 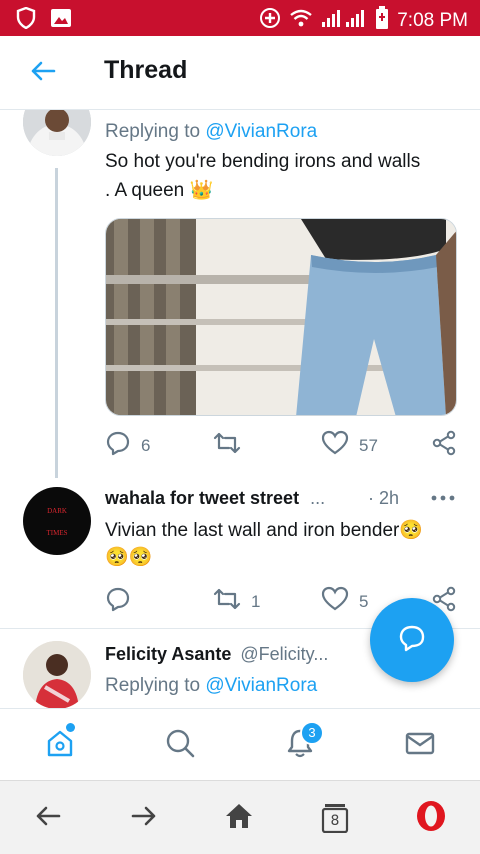 I want to click on more-button, so click(x=443, y=500).